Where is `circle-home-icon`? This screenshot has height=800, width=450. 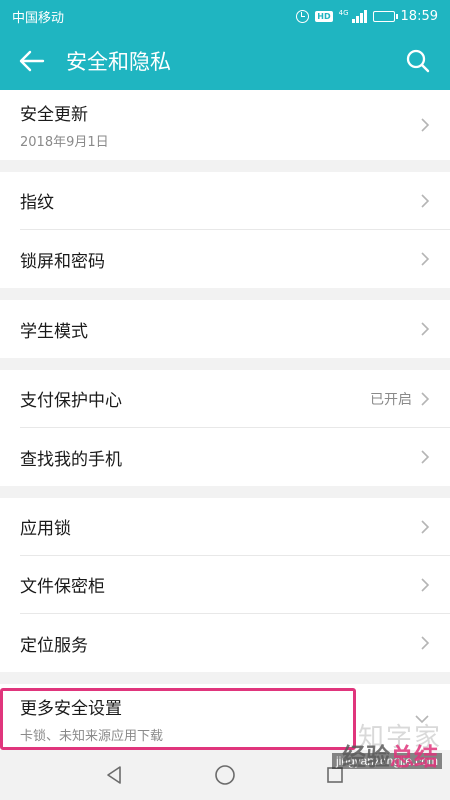 circle-home-icon is located at coordinates (225, 775).